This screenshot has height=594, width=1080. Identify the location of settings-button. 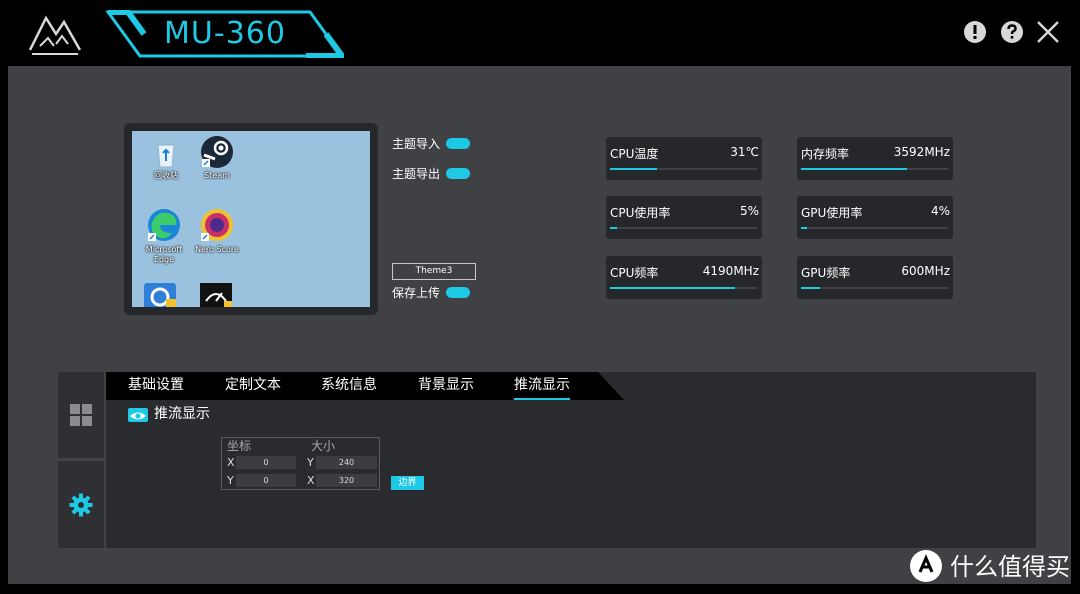
(81, 504).